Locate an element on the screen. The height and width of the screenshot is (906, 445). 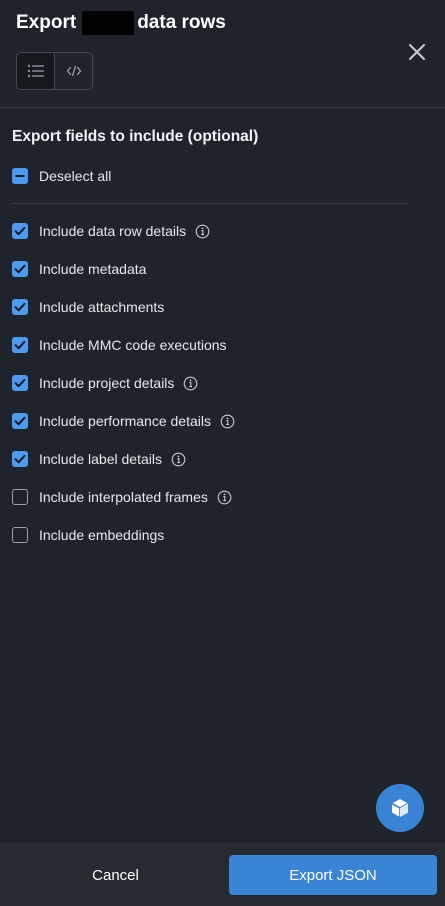
field-row: Include metadata is located at coordinates (79, 269).